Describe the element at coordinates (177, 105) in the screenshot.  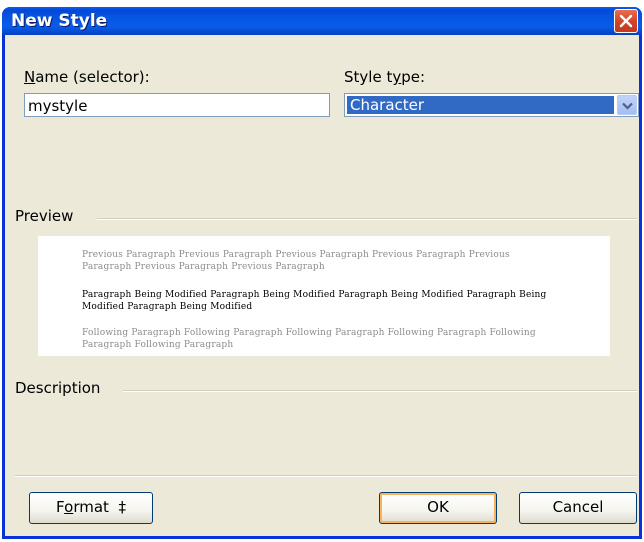
I see `name-input: mystyle` at that location.